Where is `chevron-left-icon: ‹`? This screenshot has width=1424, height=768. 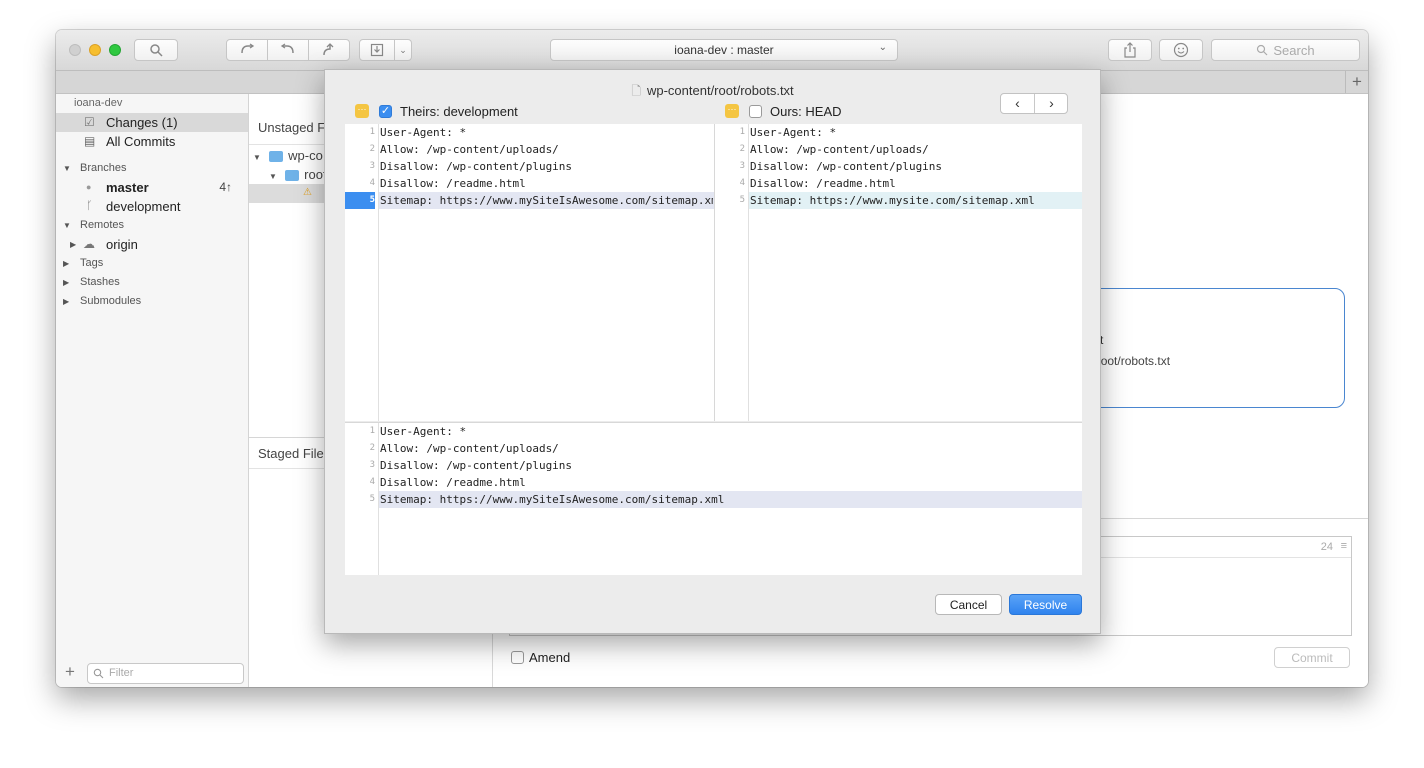 chevron-left-icon: ‹ is located at coordinates (1017, 103).